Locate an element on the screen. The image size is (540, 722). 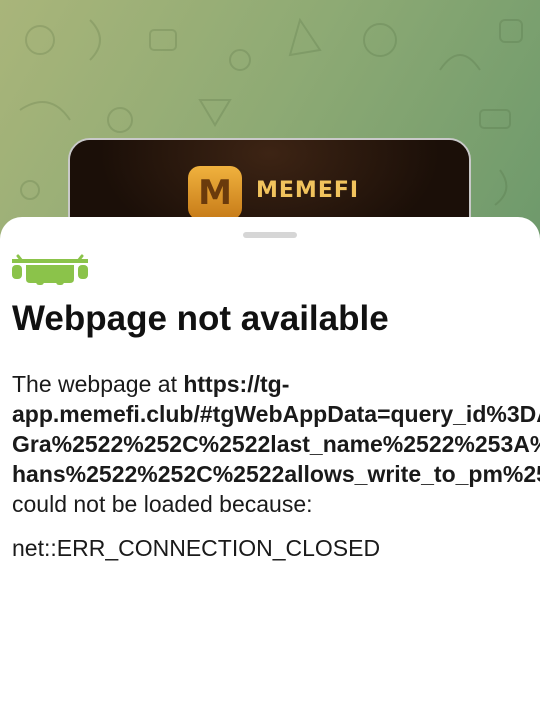
game-name: MEMEFI is located at coordinates (308, 190).